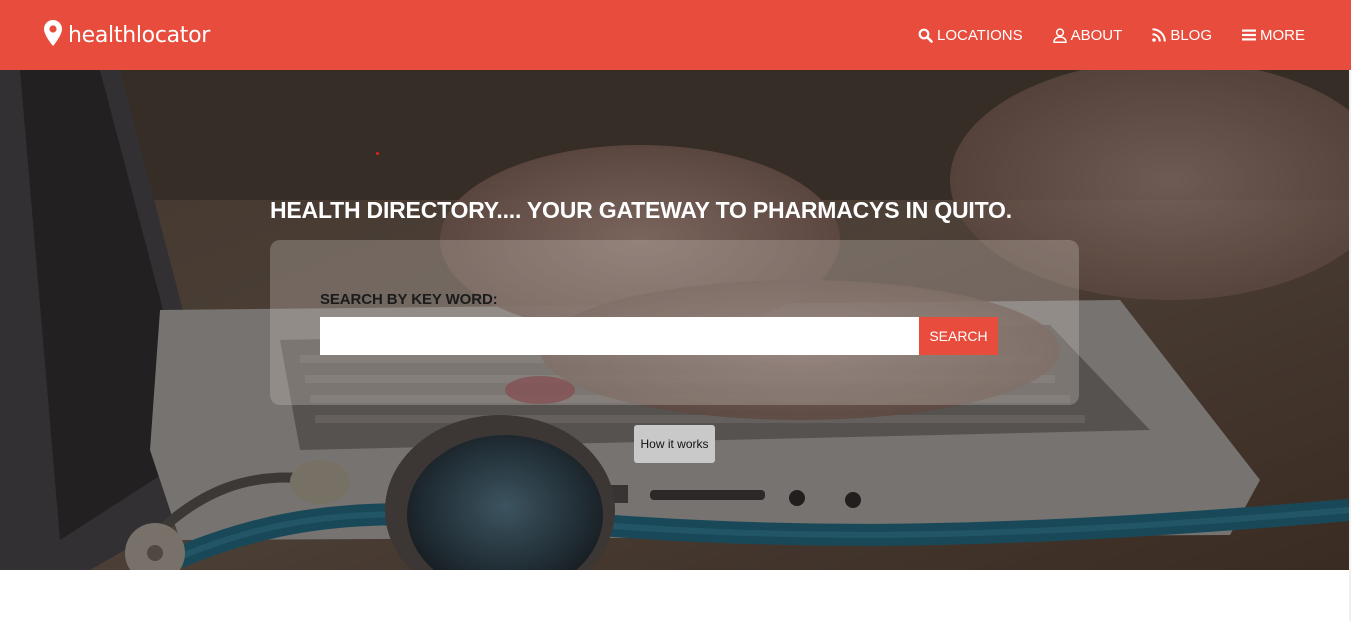 This screenshot has height=621, width=1351. What do you see at coordinates (925, 35) in the screenshot?
I see `search-icon` at bounding box center [925, 35].